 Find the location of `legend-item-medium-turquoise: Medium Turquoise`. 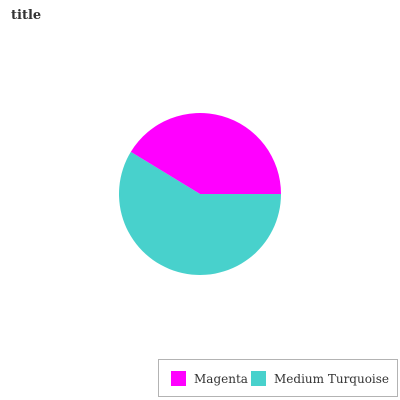

legend-item-medium-turquoise: Medium Turquoise is located at coordinates (320, 378).